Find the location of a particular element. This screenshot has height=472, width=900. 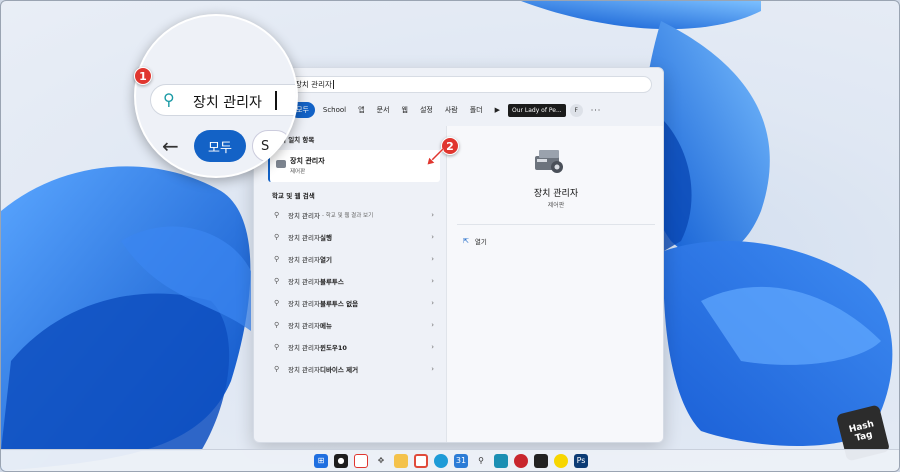

web-result-hint: - 학교 및 웹 결과 보기 is located at coordinates (347, 216).